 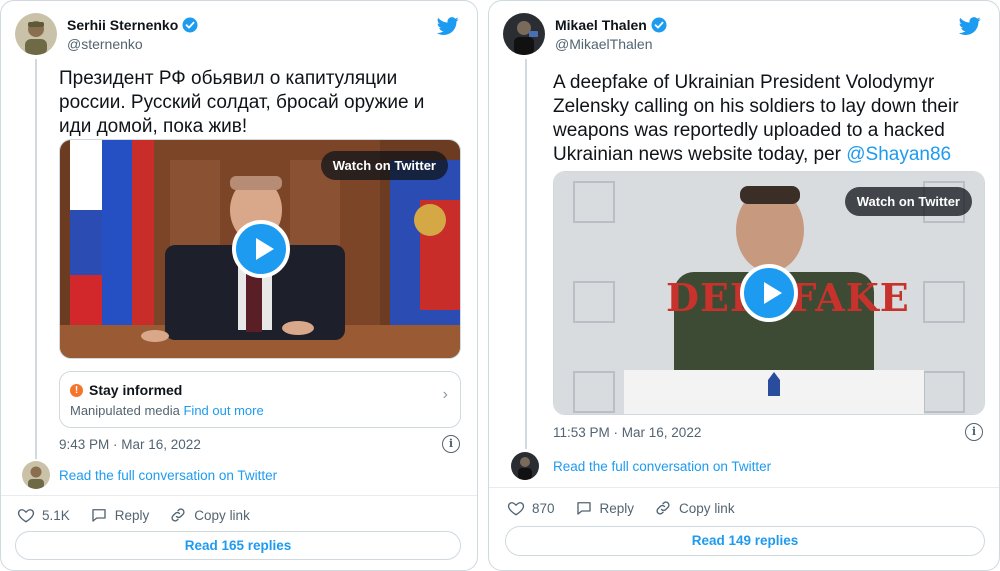 I want to click on tweet-header: Serhii Sternenko @sternenko, so click(x=239, y=35).